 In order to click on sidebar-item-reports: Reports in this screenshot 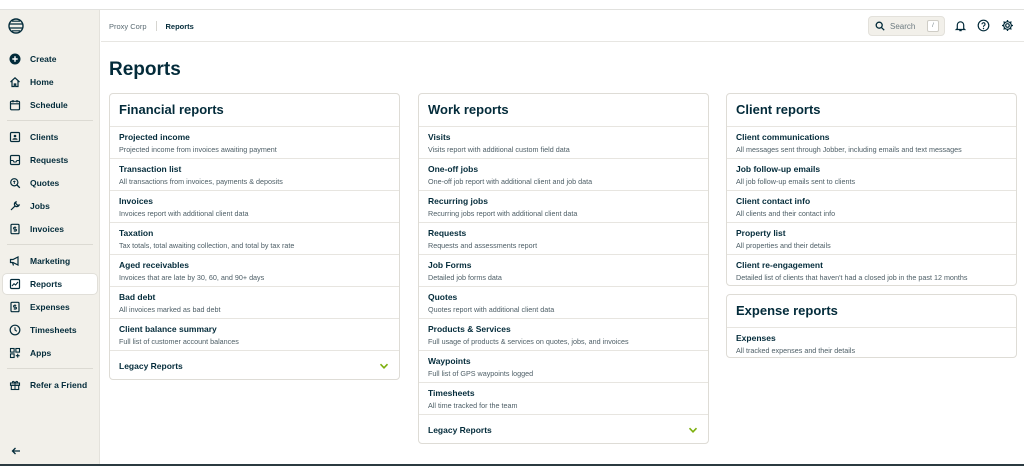, I will do `click(50, 284)`.